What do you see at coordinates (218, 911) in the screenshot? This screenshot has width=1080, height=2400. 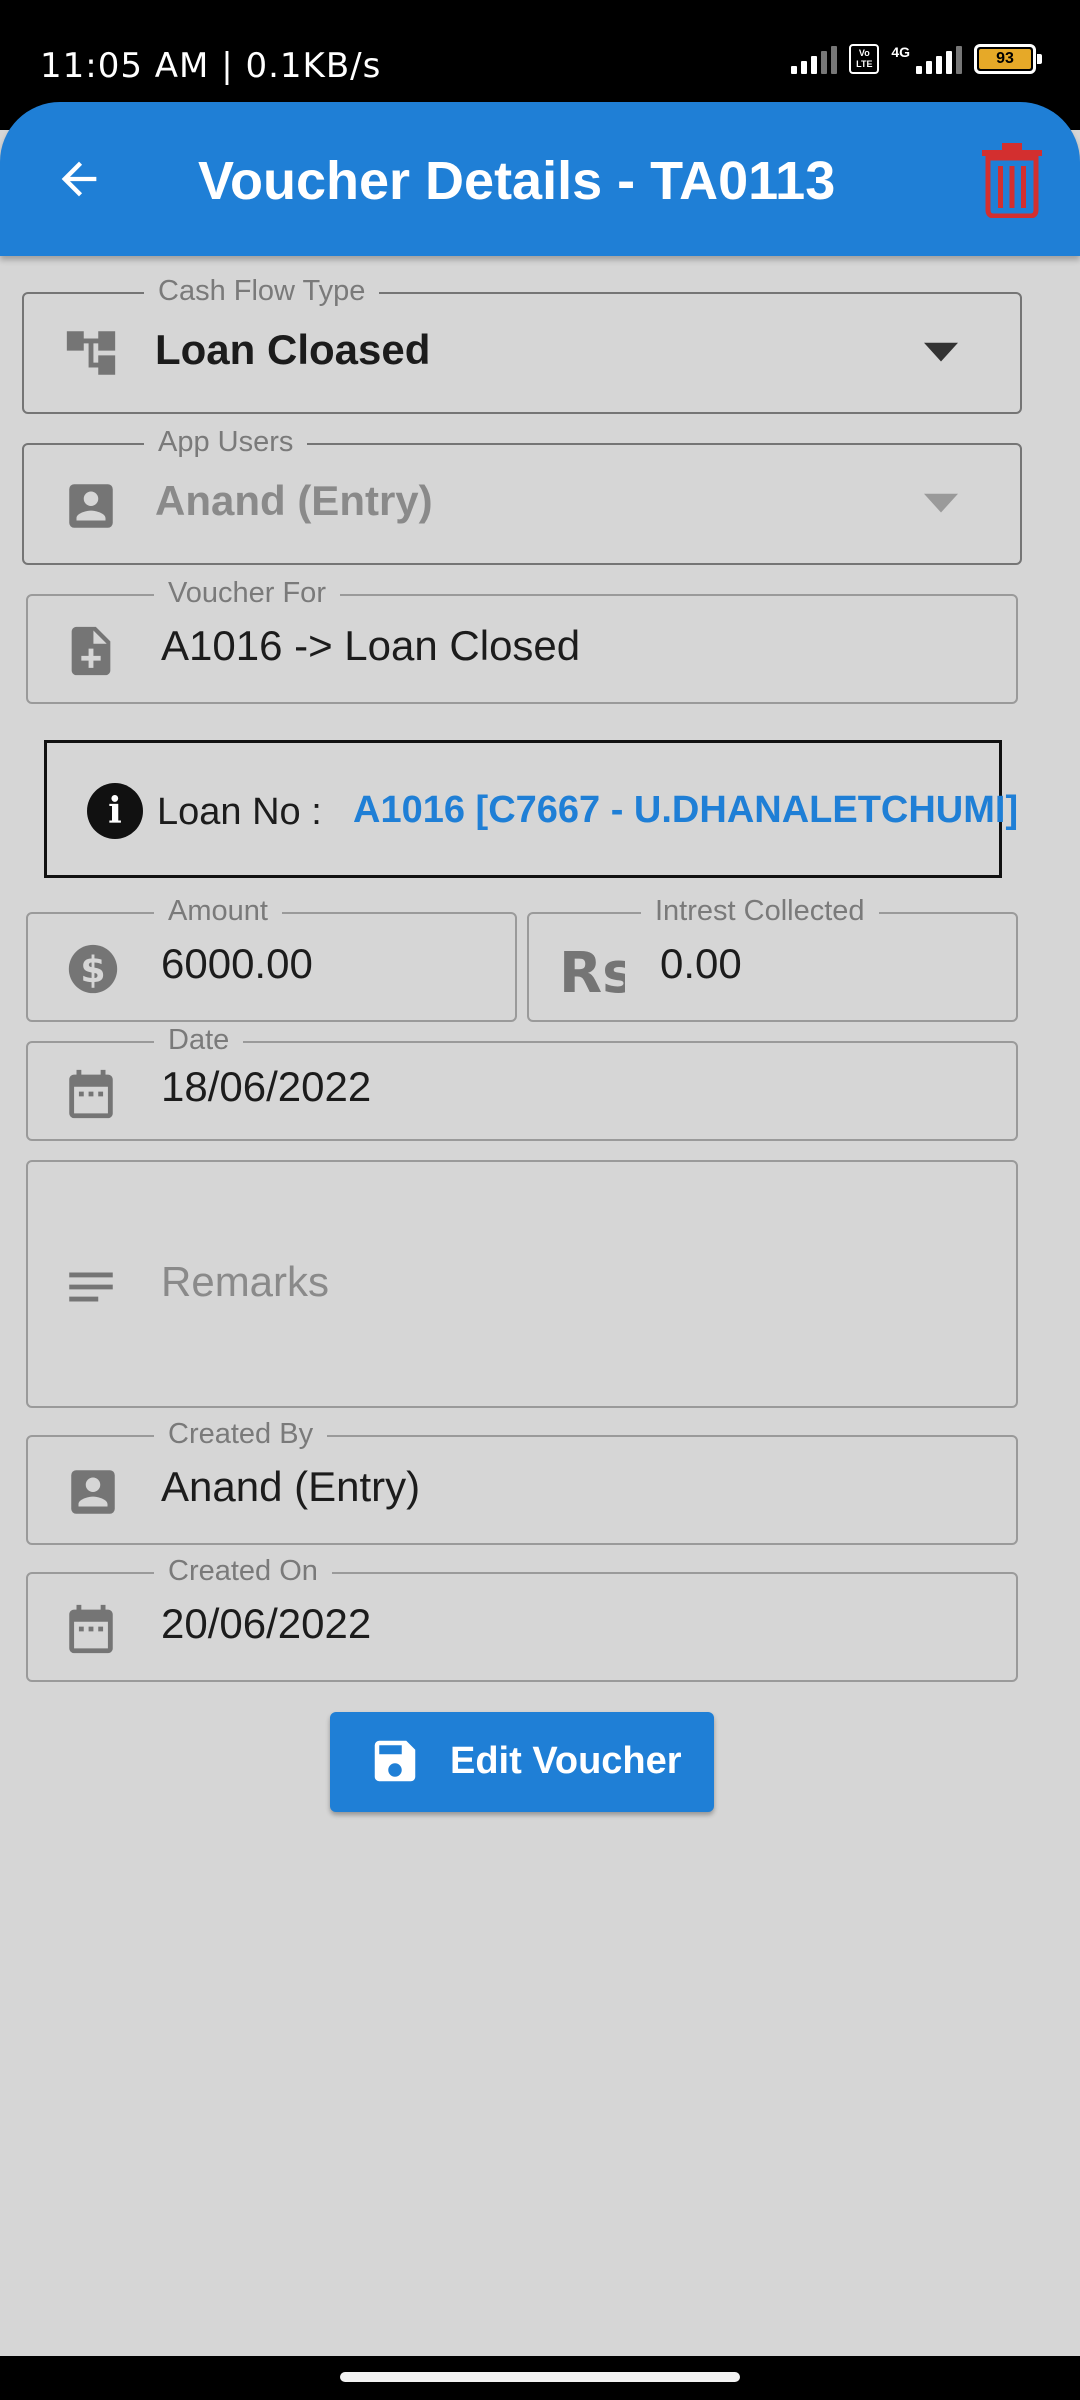 I see `amount-label: Amount` at bounding box center [218, 911].